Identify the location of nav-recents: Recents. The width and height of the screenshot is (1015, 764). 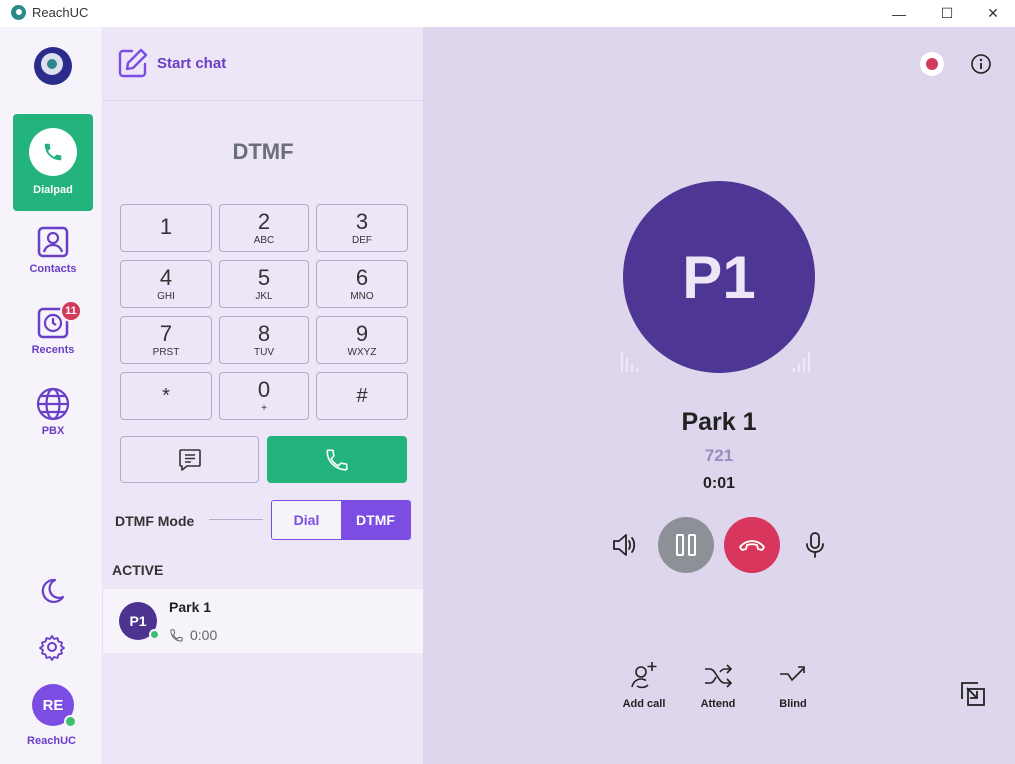
(53, 344).